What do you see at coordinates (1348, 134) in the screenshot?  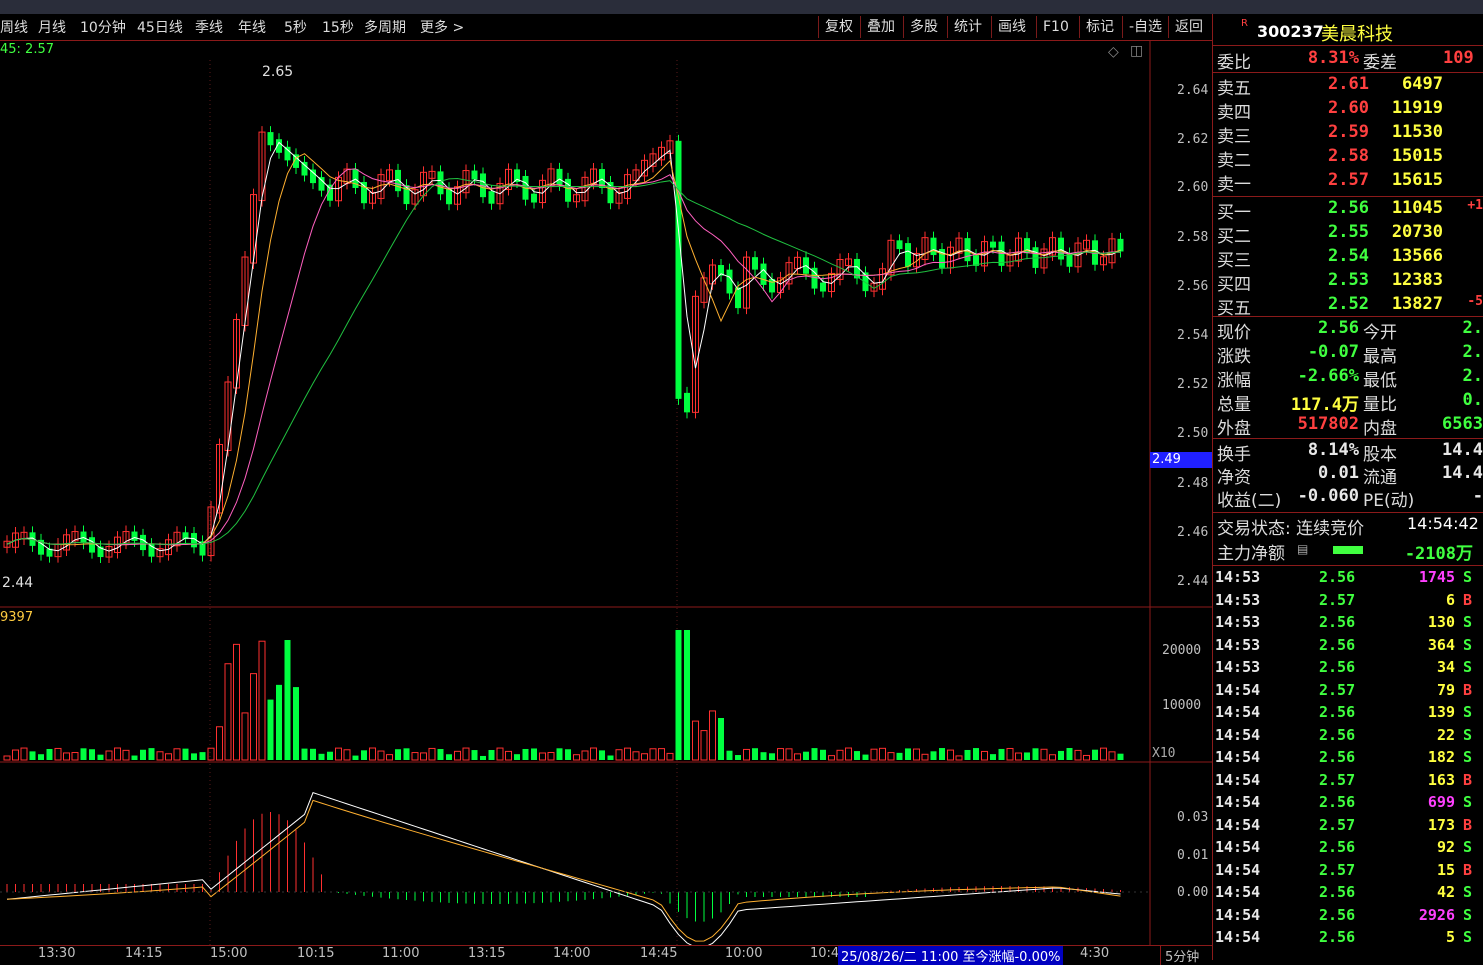 I see `ask-row: 卖三 2.59 11530` at bounding box center [1348, 134].